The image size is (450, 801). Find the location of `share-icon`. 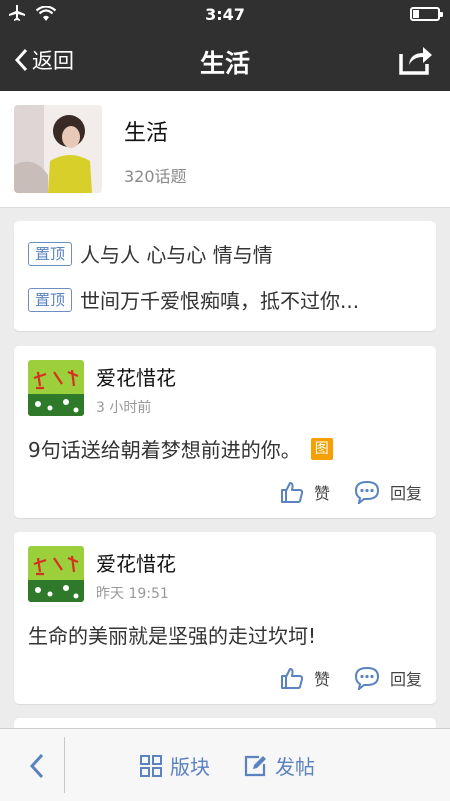

share-icon is located at coordinates (415, 61).